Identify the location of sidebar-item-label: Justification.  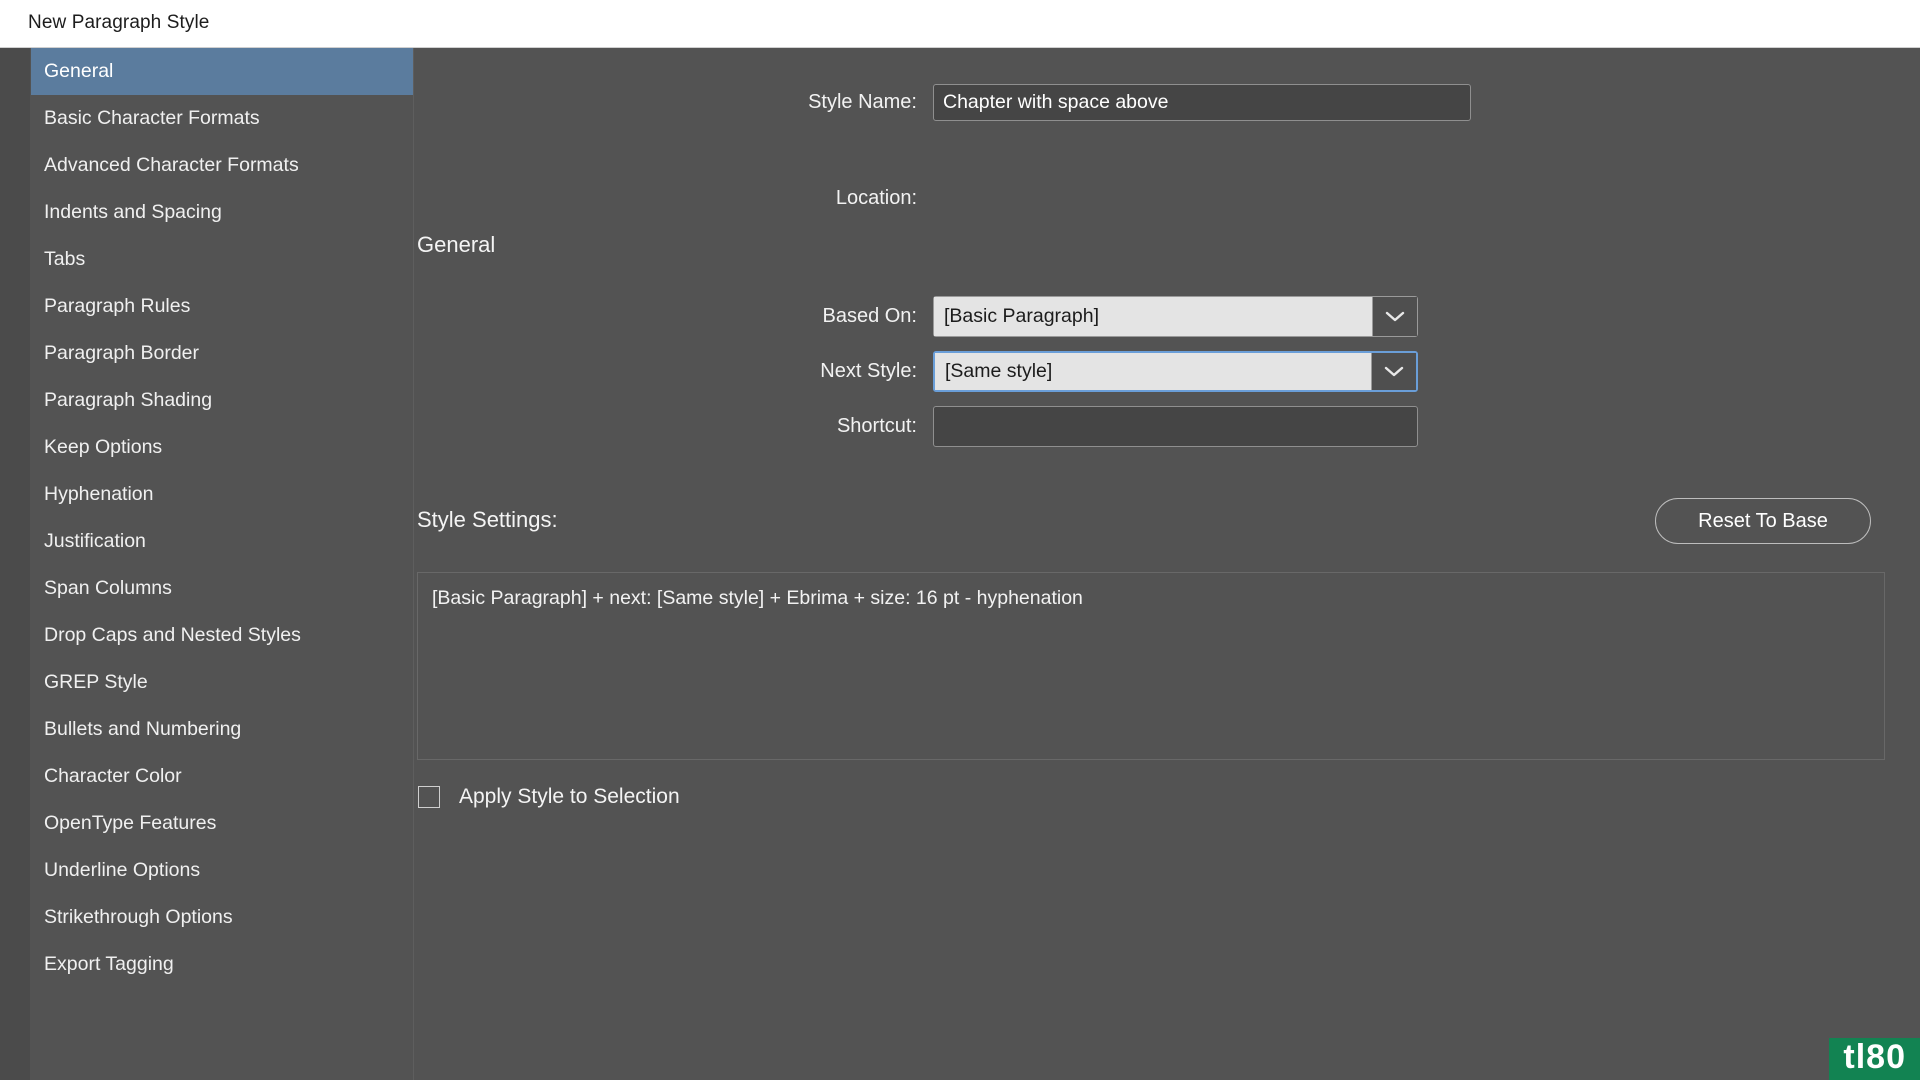
(95, 541).